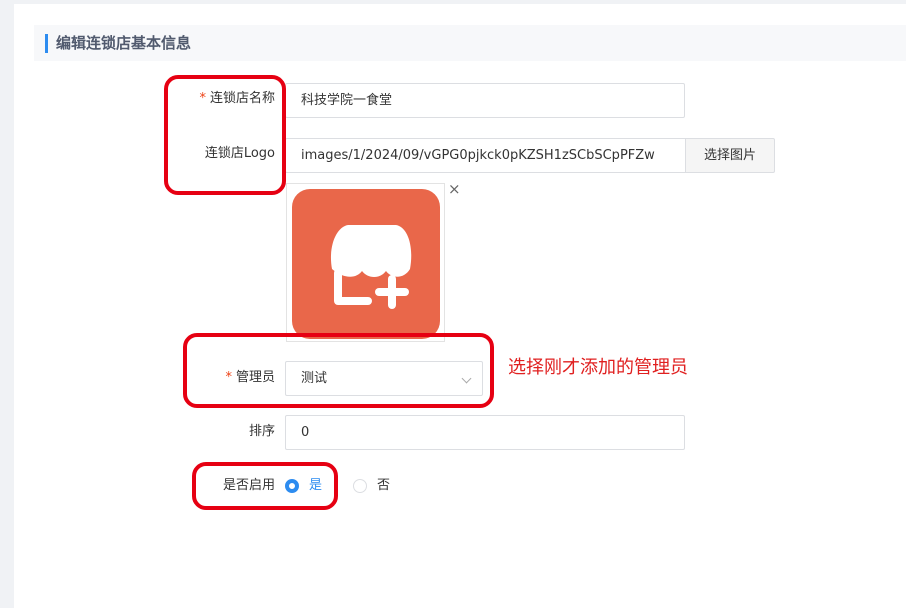  I want to click on highlight-manager-box, so click(338, 370).